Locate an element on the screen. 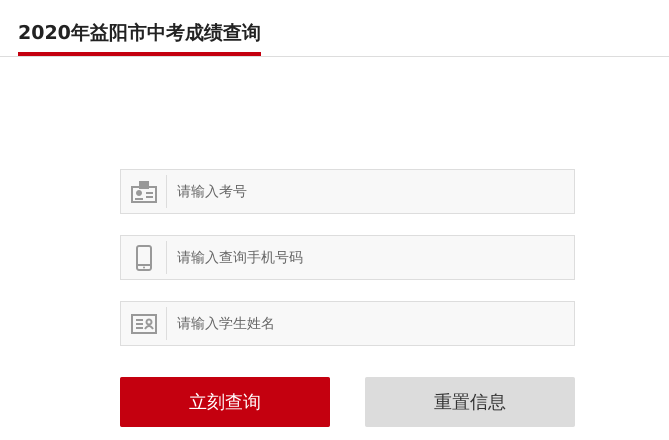 The image size is (669, 440). input-field: 请输入学生姓名 is located at coordinates (347, 323).